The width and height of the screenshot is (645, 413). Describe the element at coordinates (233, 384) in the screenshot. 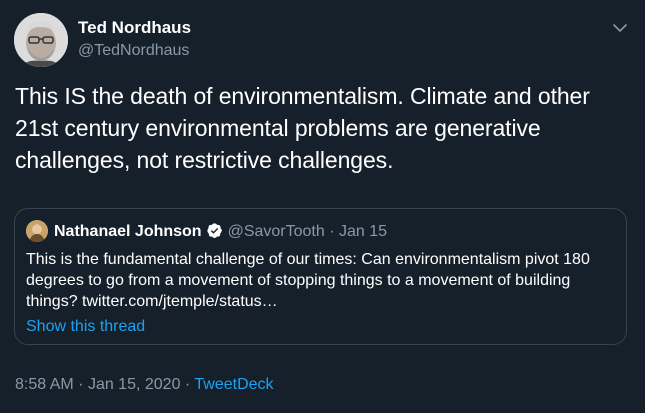

I see `tweet-source-link: TweetDeck` at that location.